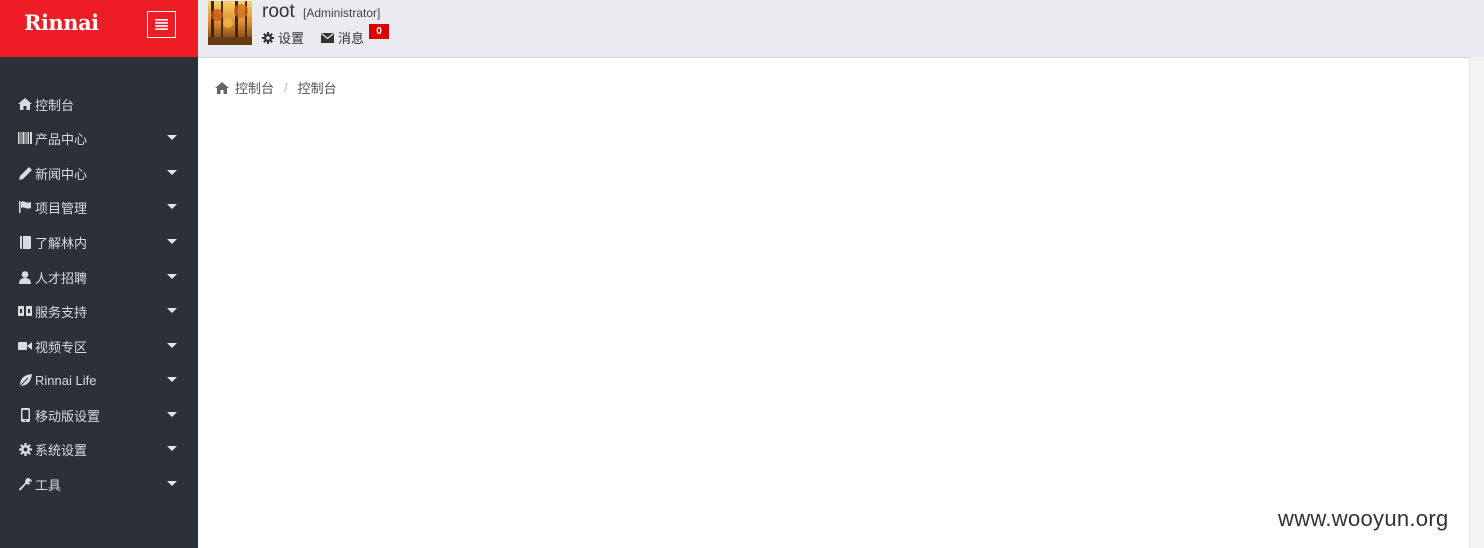  What do you see at coordinates (327, 37) in the screenshot?
I see `envelope-icon` at bounding box center [327, 37].